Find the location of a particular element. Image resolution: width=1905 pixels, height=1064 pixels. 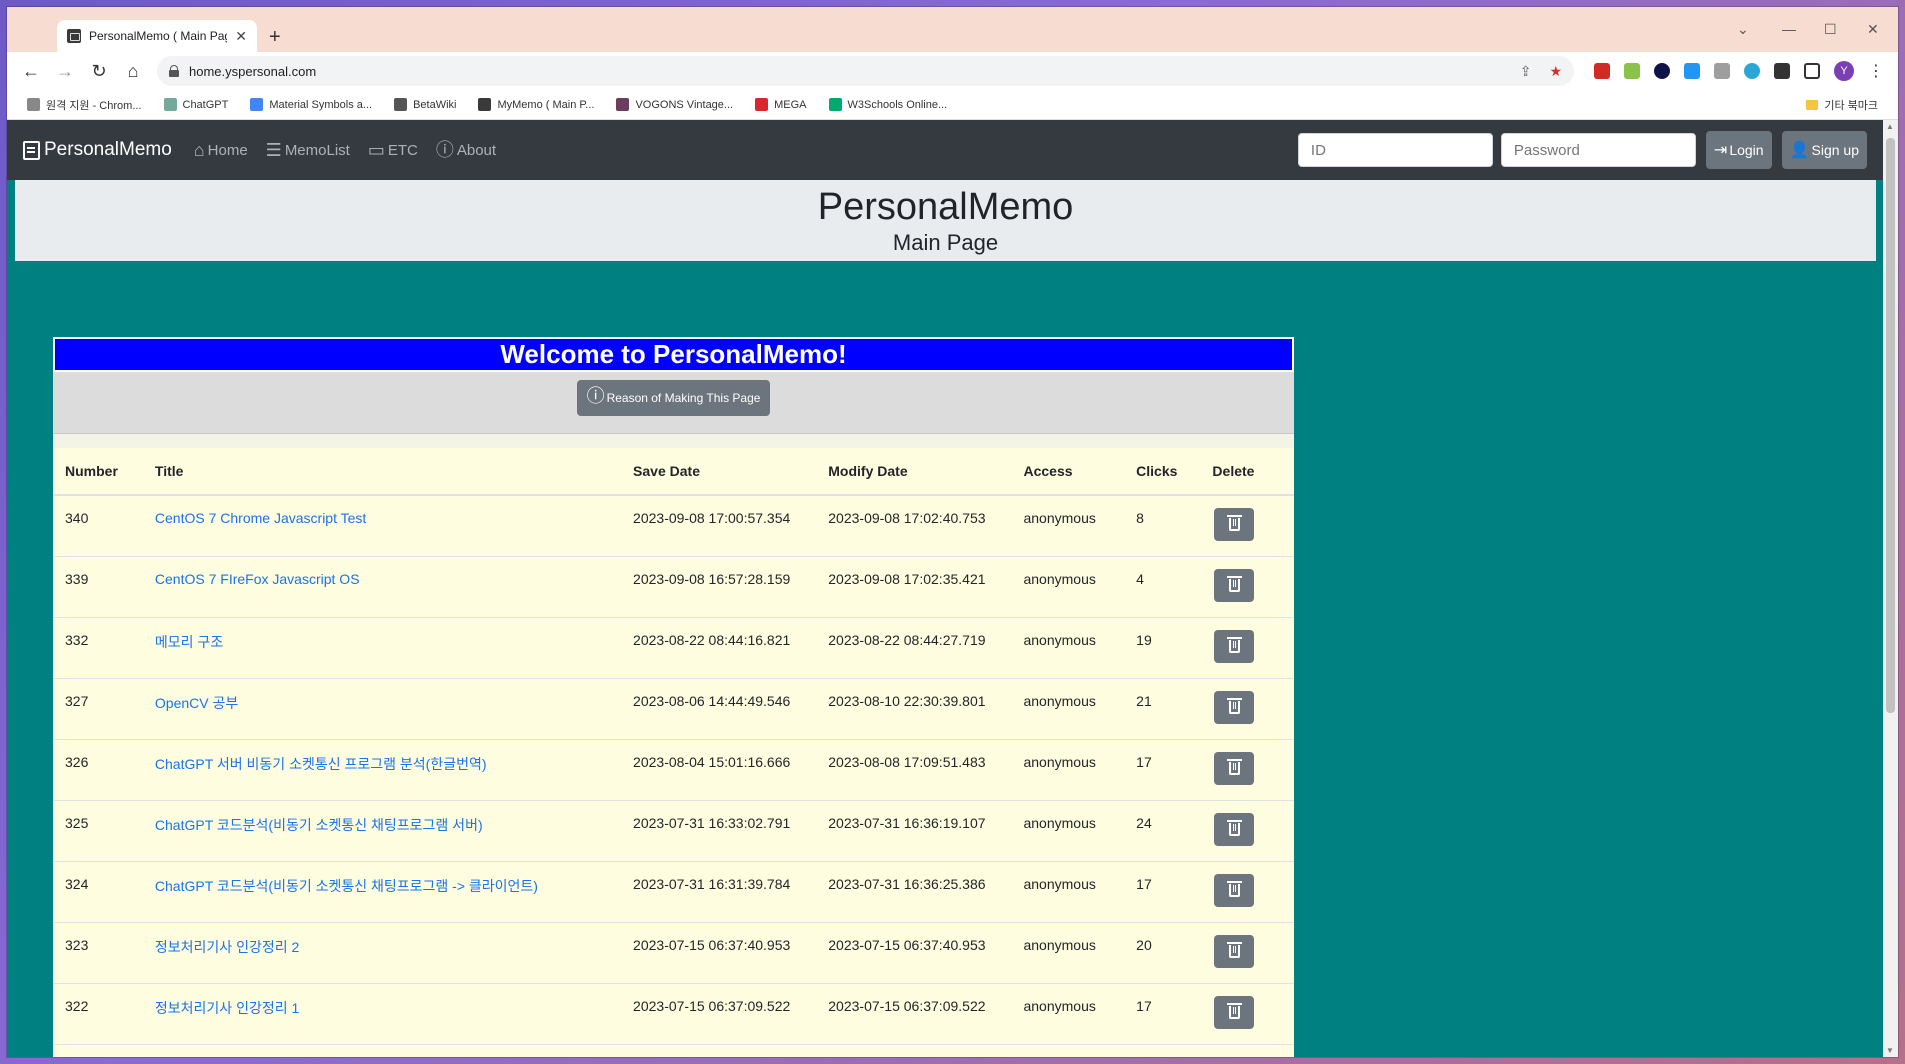

memo-title-link: CentOS 7 FIreFox Javascript OS is located at coordinates (257, 579).